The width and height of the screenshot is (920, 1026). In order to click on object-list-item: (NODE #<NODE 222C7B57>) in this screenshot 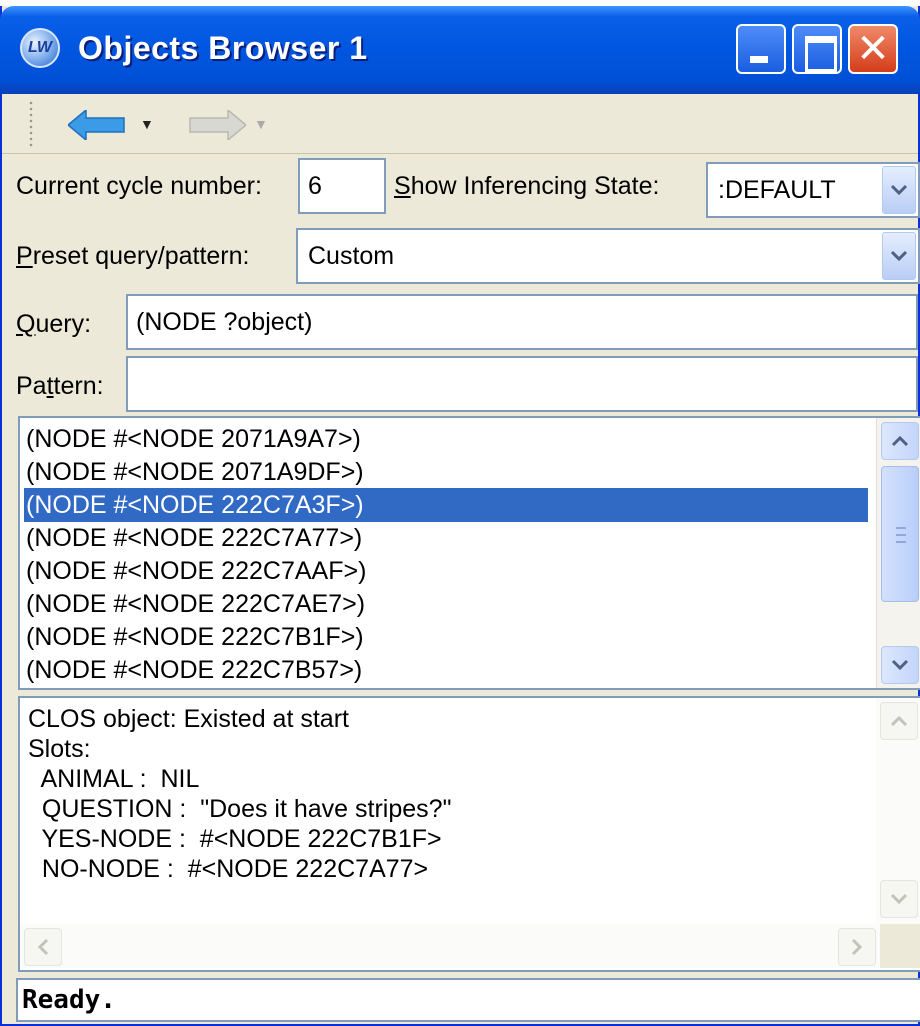, I will do `click(194, 670)`.